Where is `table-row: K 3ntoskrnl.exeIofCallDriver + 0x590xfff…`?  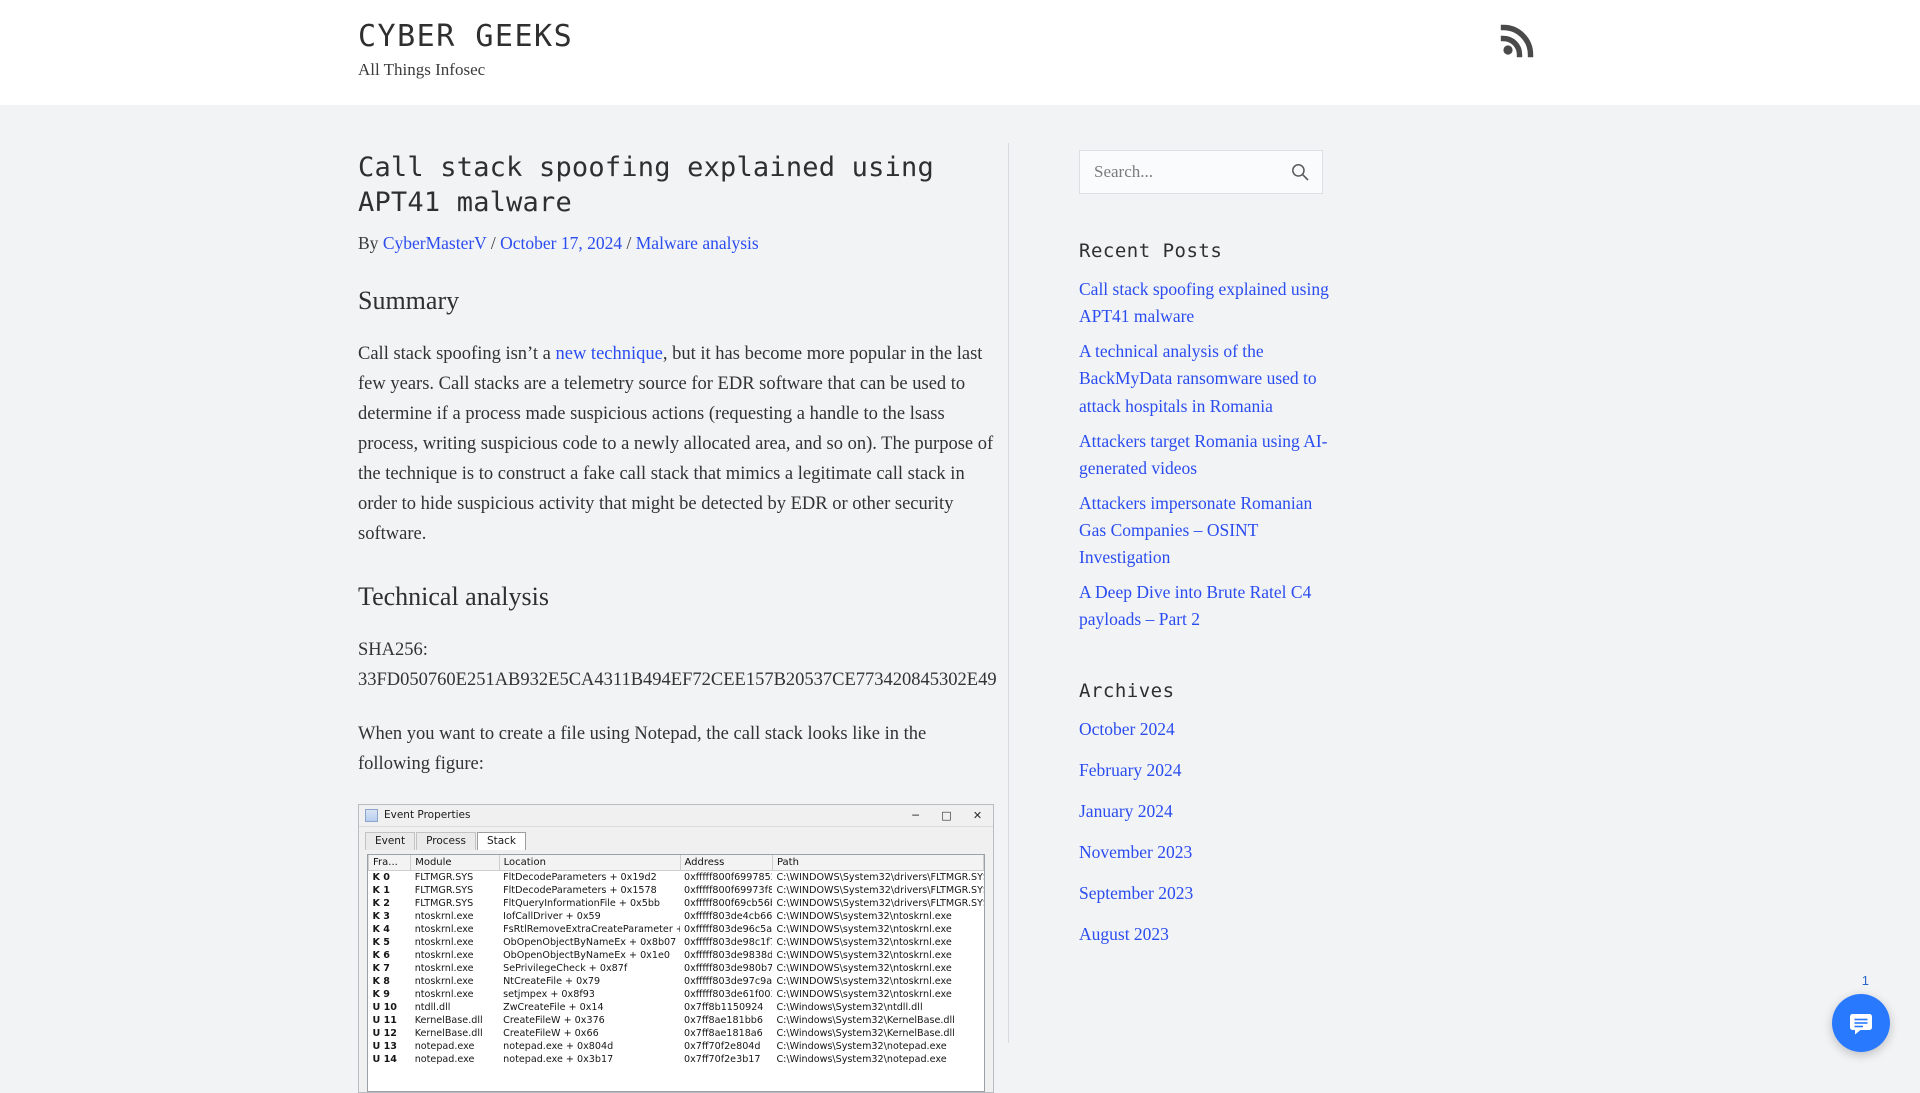
table-row: K 3ntoskrnl.exeIofCallDriver + 0x590xfff… is located at coordinates (676, 916).